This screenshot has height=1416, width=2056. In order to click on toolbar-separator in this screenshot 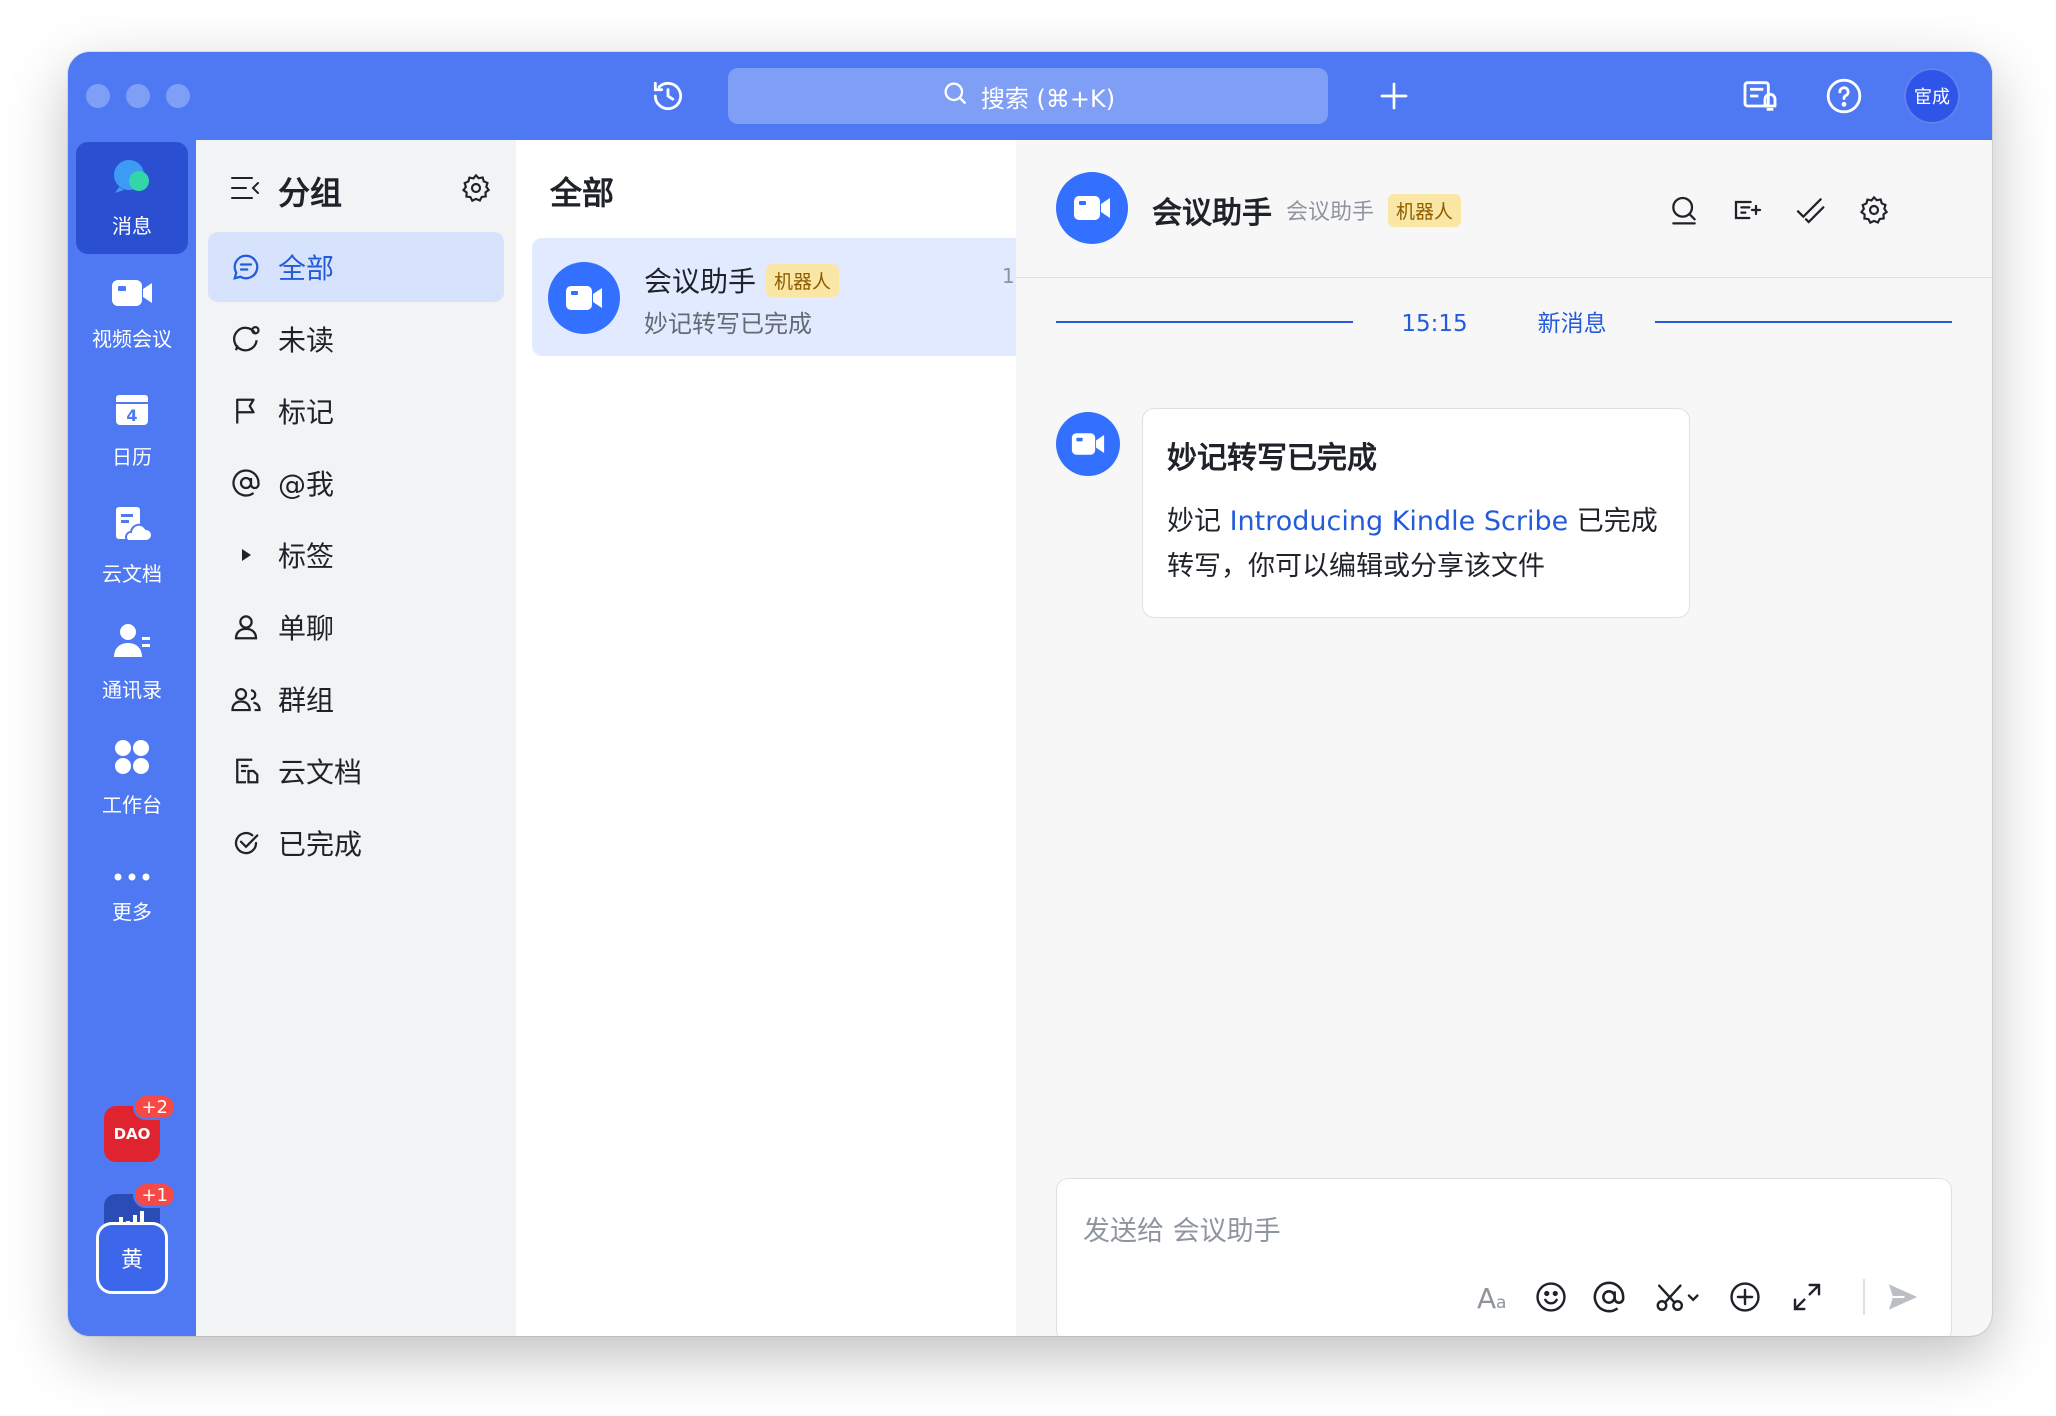, I will do `click(1864, 1297)`.